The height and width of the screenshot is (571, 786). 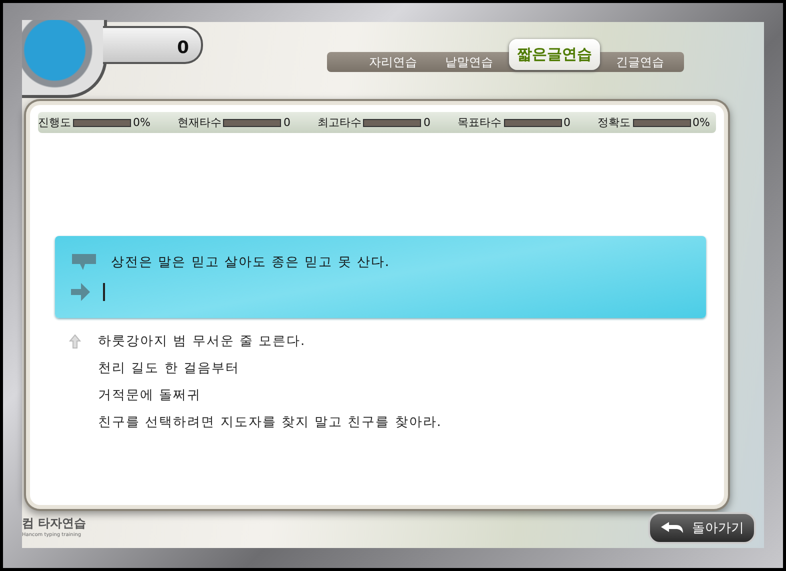 I want to click on stat-label: 현재타수, so click(x=199, y=122).